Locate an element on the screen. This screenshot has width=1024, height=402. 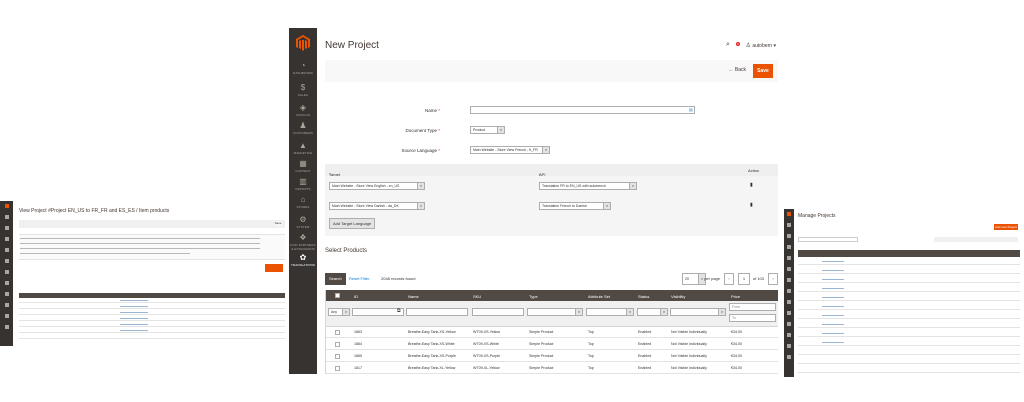
reset-filter-link: Reset Filter is located at coordinates (359, 278).